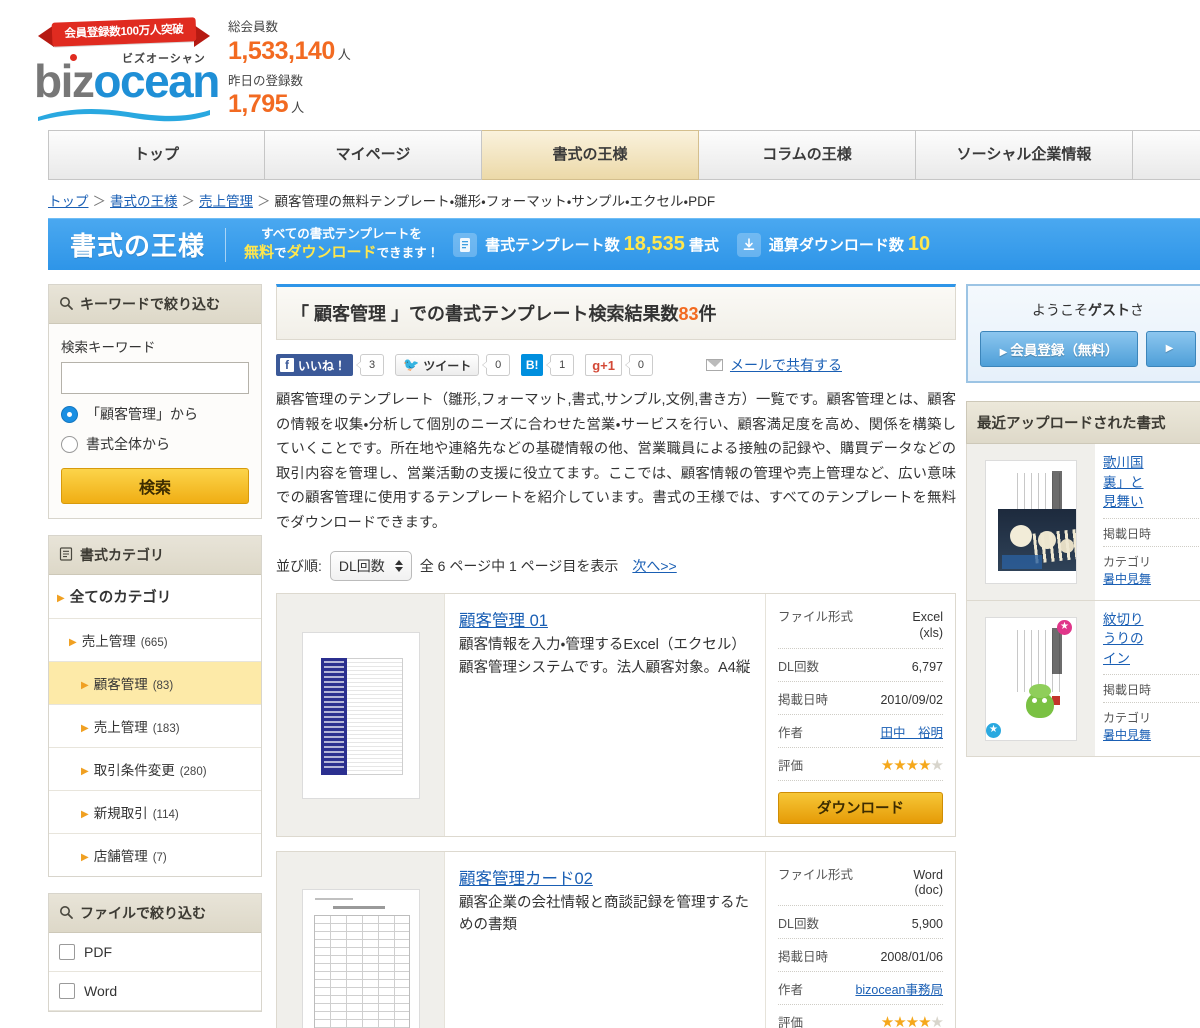 The height and width of the screenshot is (1028, 1200). What do you see at coordinates (155, 769) in the screenshot?
I see `category-item-4: ▶ 取引条件変更 (280)` at bounding box center [155, 769].